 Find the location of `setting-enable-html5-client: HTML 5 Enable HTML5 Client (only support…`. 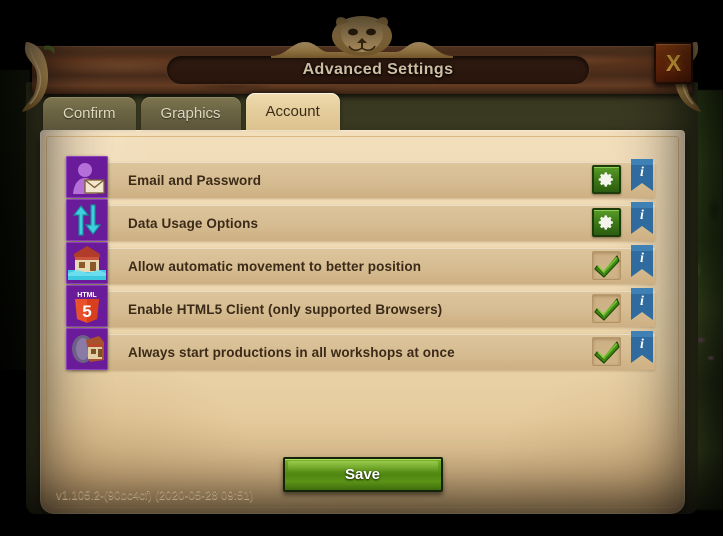

setting-enable-html5-client: HTML 5 Enable HTML5 Client (only support… is located at coordinates (360, 306).